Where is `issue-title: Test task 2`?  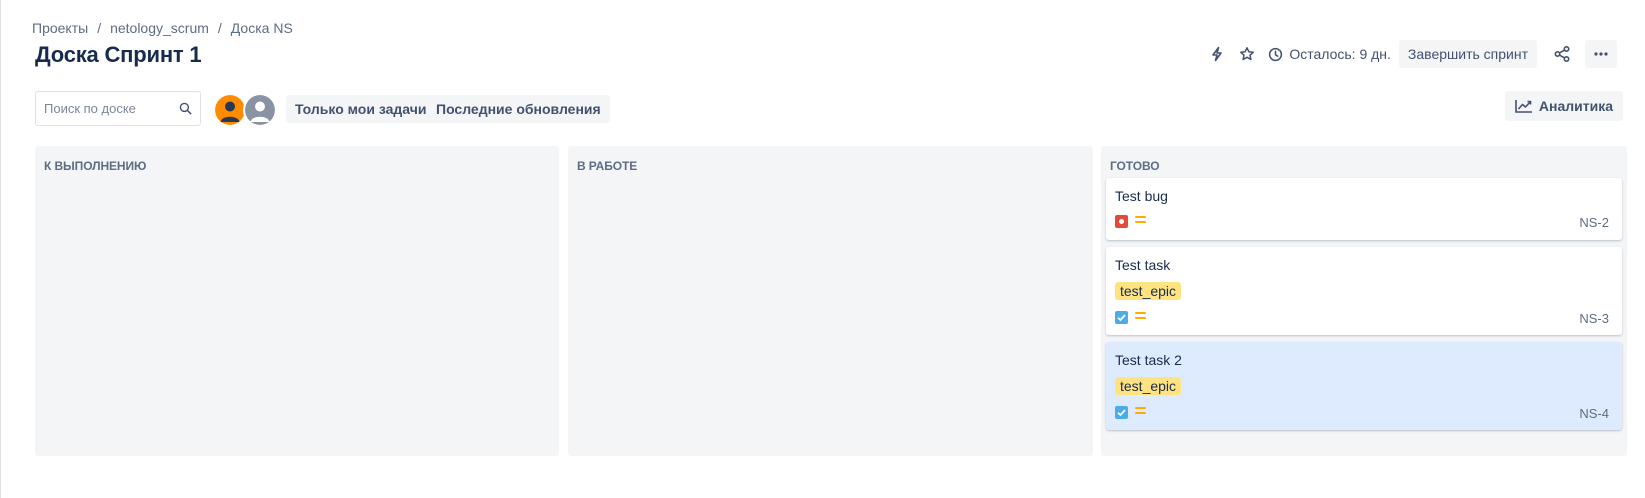 issue-title: Test task 2 is located at coordinates (1148, 360).